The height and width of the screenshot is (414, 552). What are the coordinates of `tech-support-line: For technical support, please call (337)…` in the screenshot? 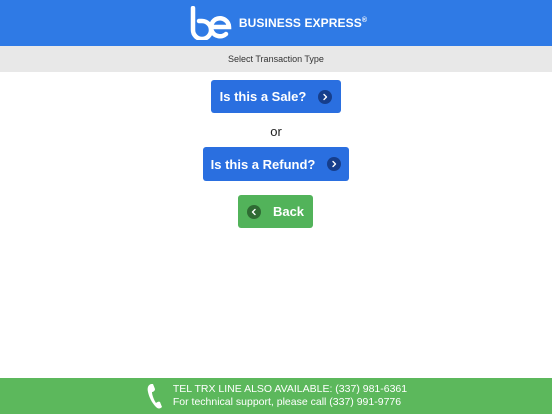 It's located at (287, 402).